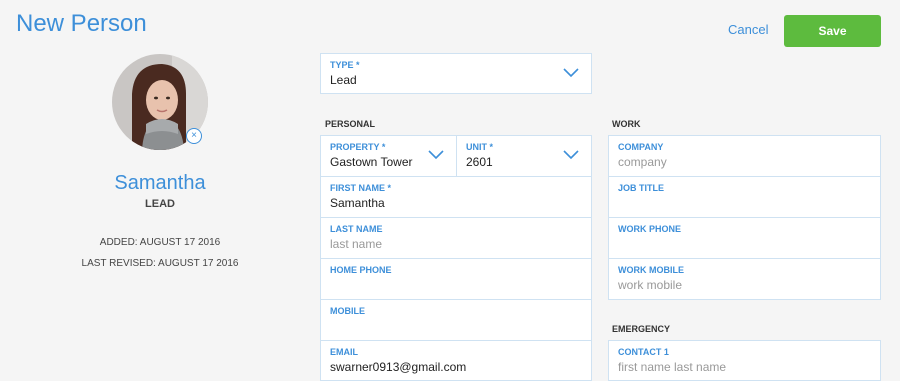 This screenshot has width=900, height=381. Describe the element at coordinates (81, 23) in the screenshot. I see `page-title: New Person` at that location.